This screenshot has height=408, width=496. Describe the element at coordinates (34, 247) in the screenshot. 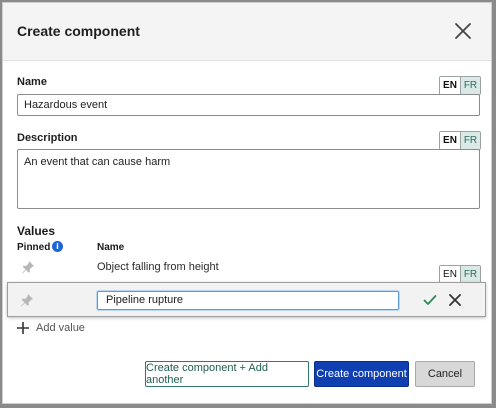

I see `pinned-column-header: Pinned` at that location.